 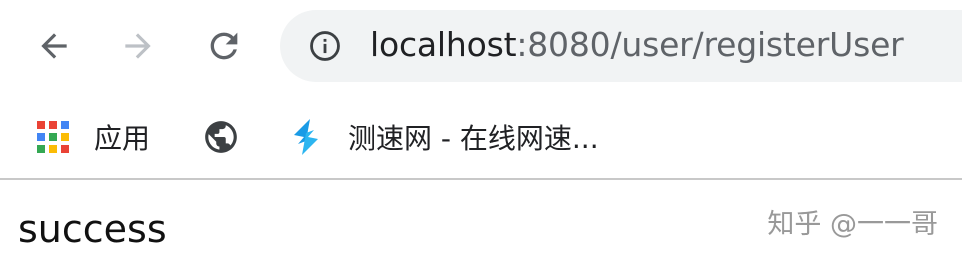 I want to click on url-text: localhost:8080/user/registerUser, so click(x=637, y=45).